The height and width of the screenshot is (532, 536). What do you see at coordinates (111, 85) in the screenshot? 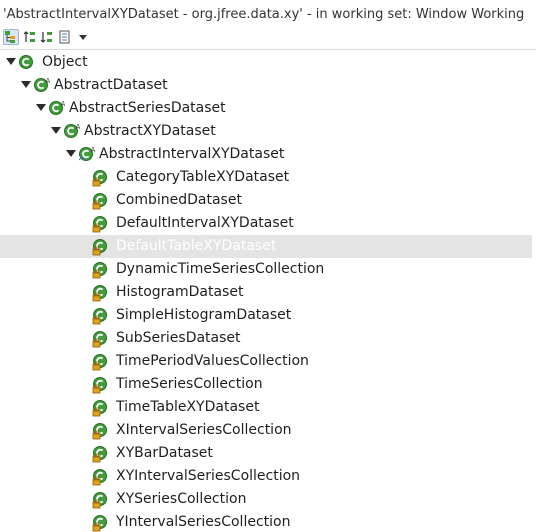
I see `tree-row-label: AbstractDataset` at bounding box center [111, 85].